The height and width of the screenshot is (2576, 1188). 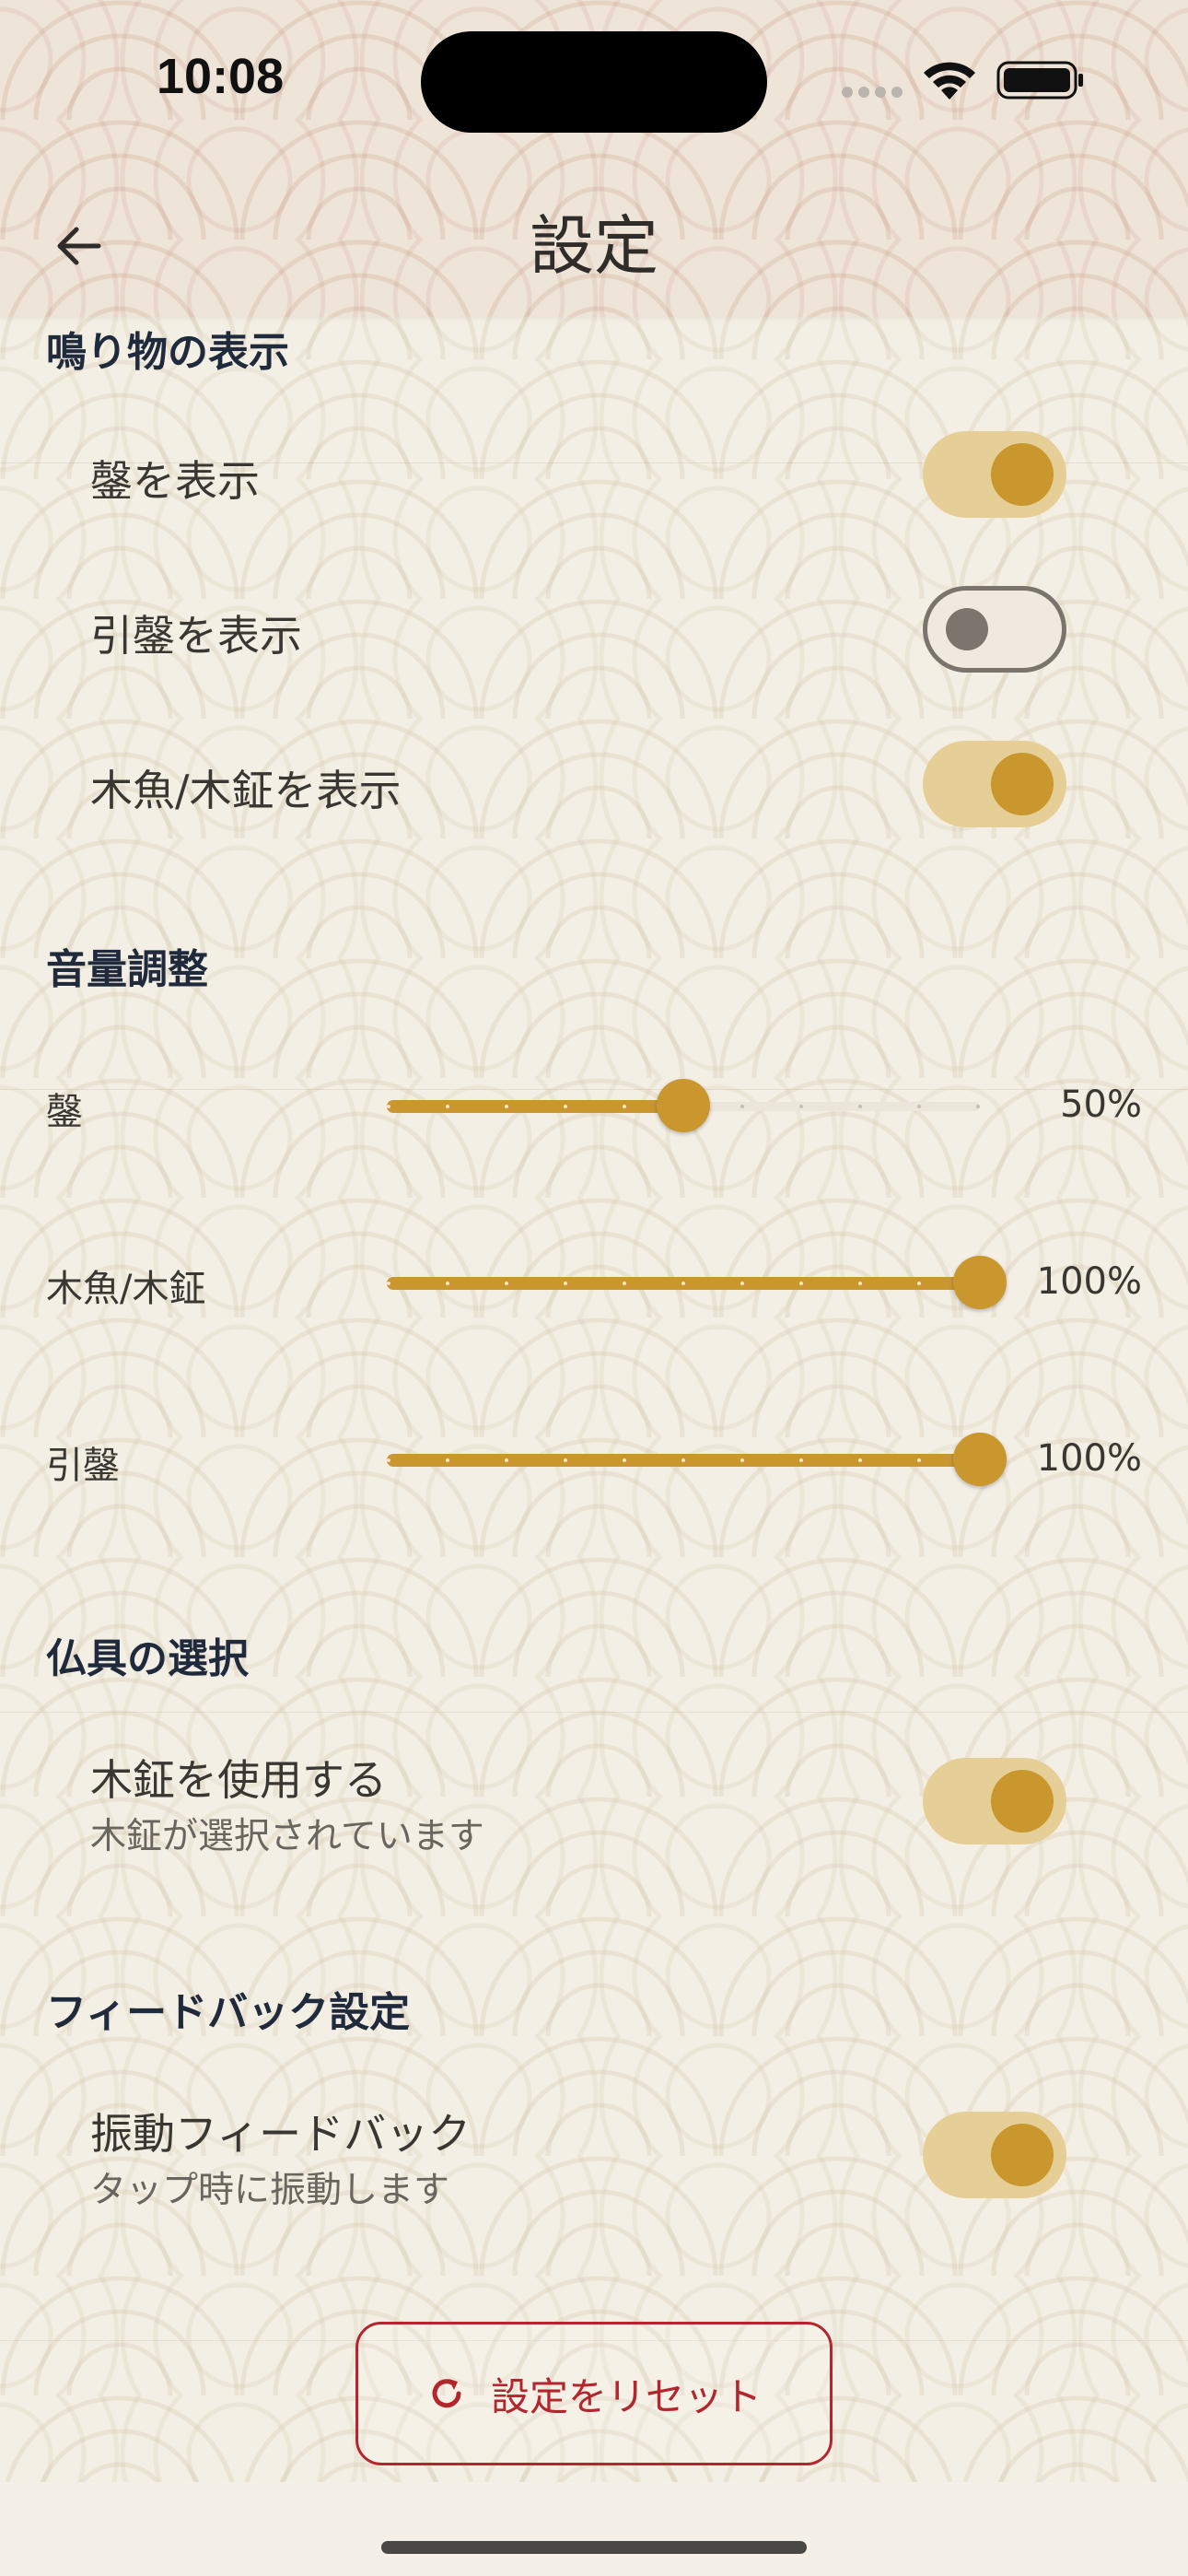 What do you see at coordinates (228, 2012) in the screenshot?
I see `section-title-feedback: フィードバック設定` at bounding box center [228, 2012].